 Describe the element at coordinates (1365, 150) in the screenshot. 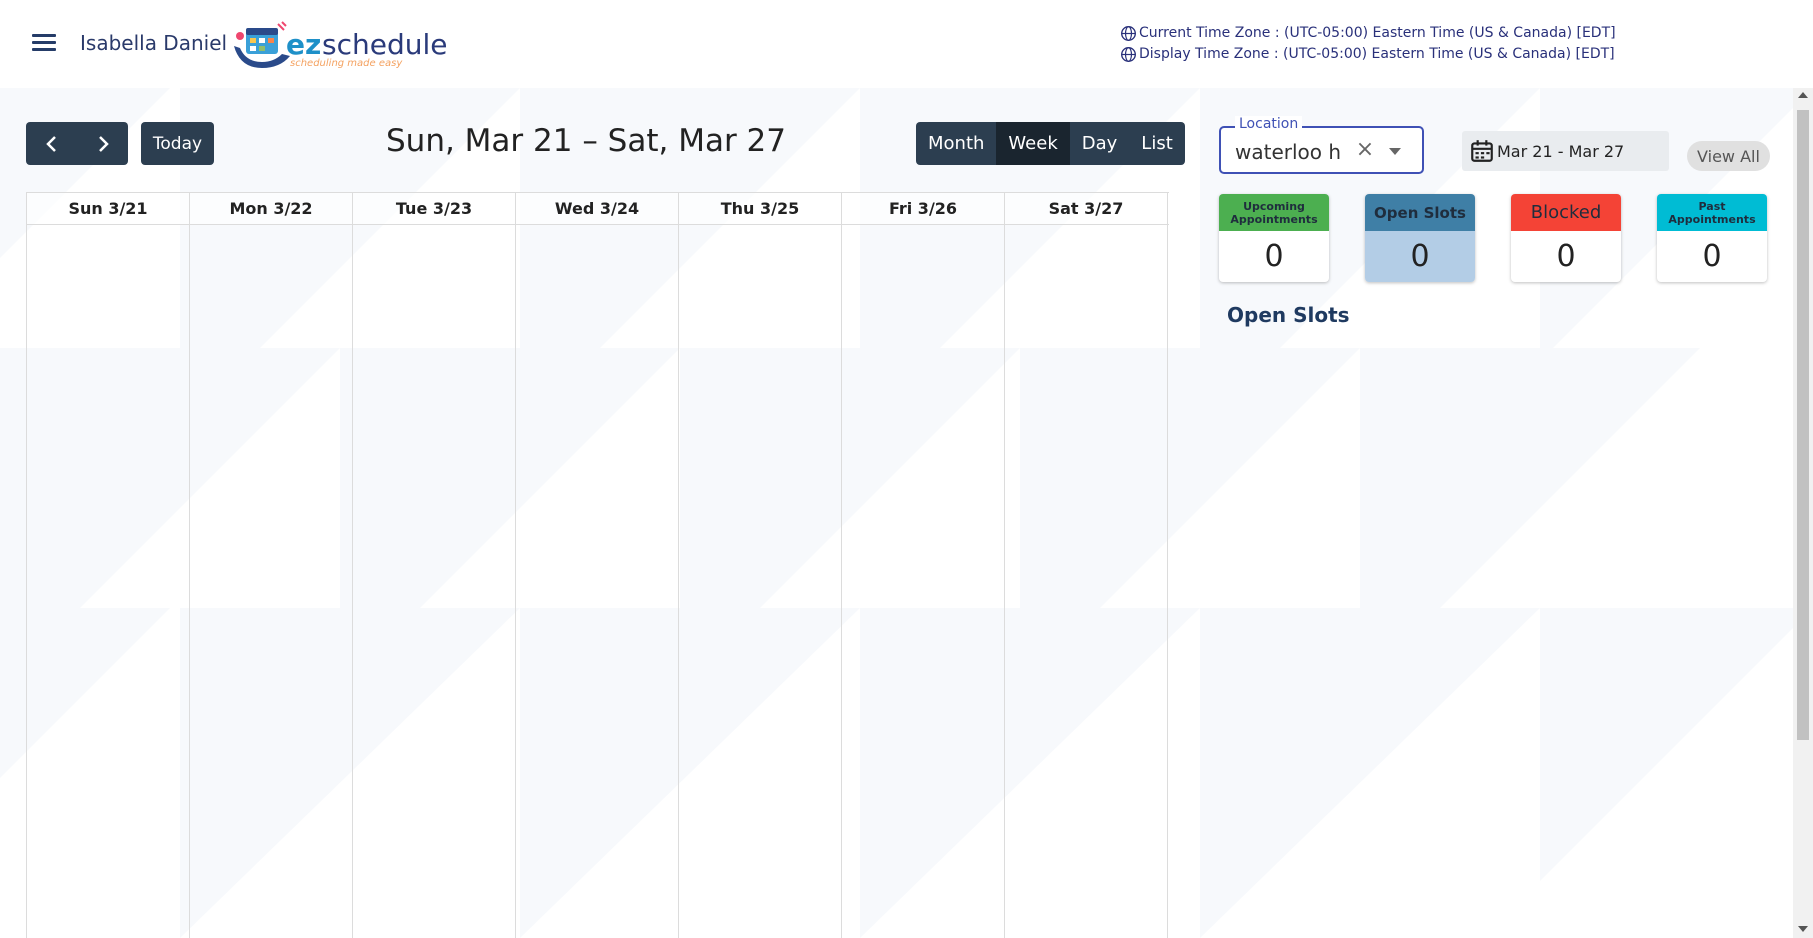

I see `clear-icon: ×` at that location.